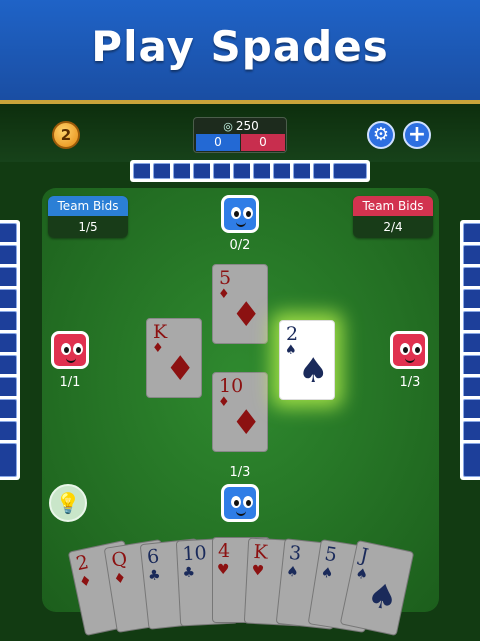 The width and height of the screenshot is (480, 641). What do you see at coordinates (417, 135) in the screenshot?
I see `plus-icon: +` at bounding box center [417, 135].